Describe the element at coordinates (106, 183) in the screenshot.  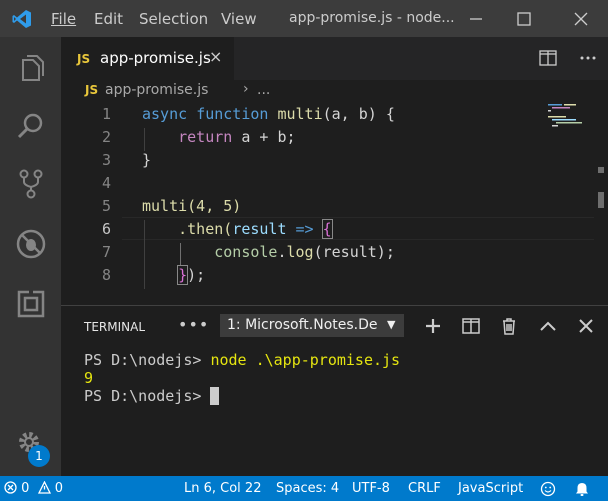
I see `line-number: 4` at that location.